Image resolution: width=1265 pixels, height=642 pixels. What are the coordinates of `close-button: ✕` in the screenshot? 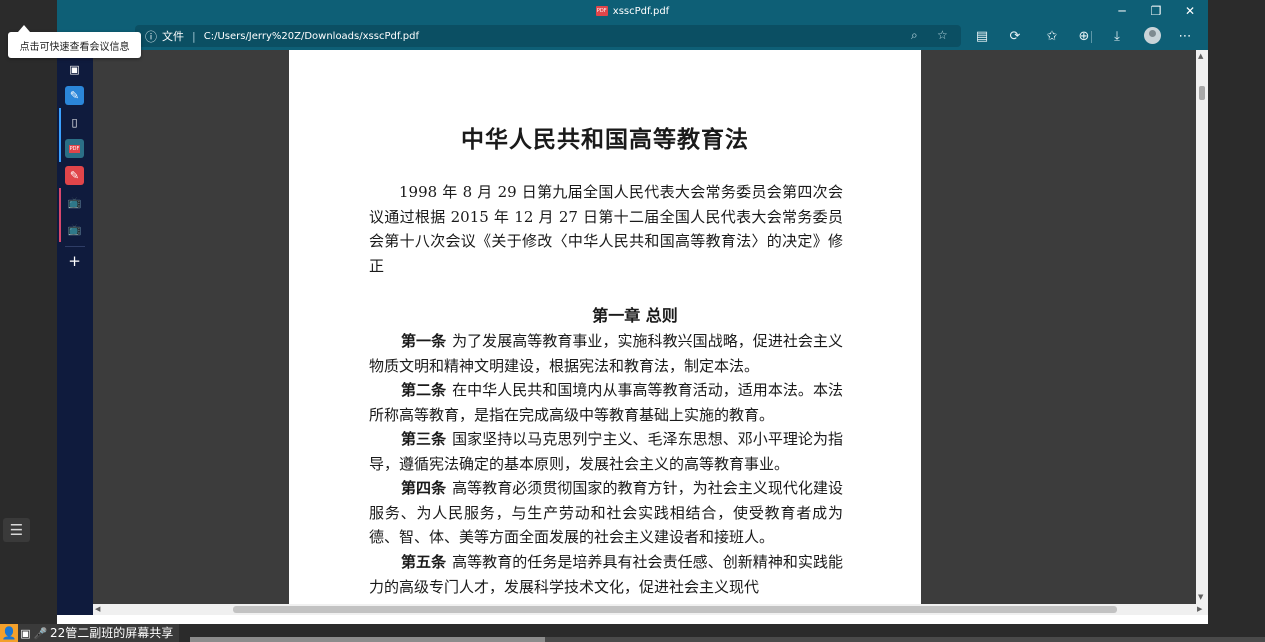 It's located at (1190, 11).